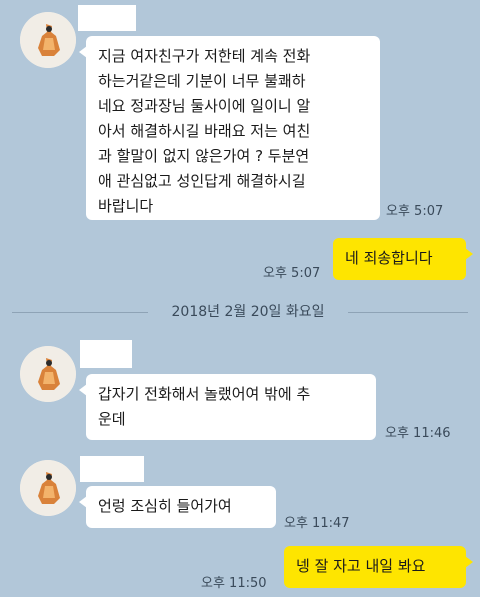 This screenshot has height=597, width=480. What do you see at coordinates (418, 433) in the screenshot?
I see `message-time: 오후 11:46` at bounding box center [418, 433].